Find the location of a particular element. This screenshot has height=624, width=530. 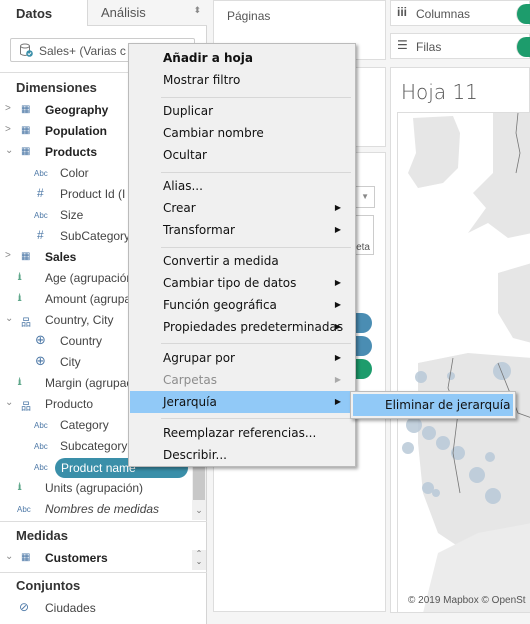

field-label: Customers is located at coordinates (76, 558).